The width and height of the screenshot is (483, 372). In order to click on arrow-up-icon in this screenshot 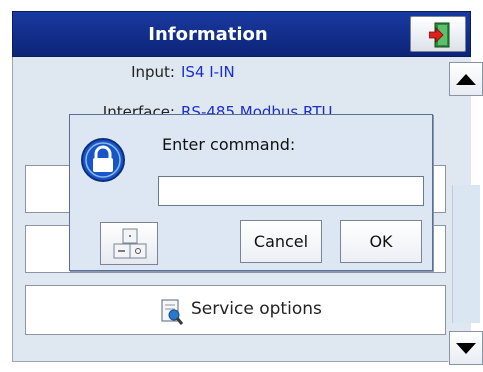, I will do `click(466, 79)`.